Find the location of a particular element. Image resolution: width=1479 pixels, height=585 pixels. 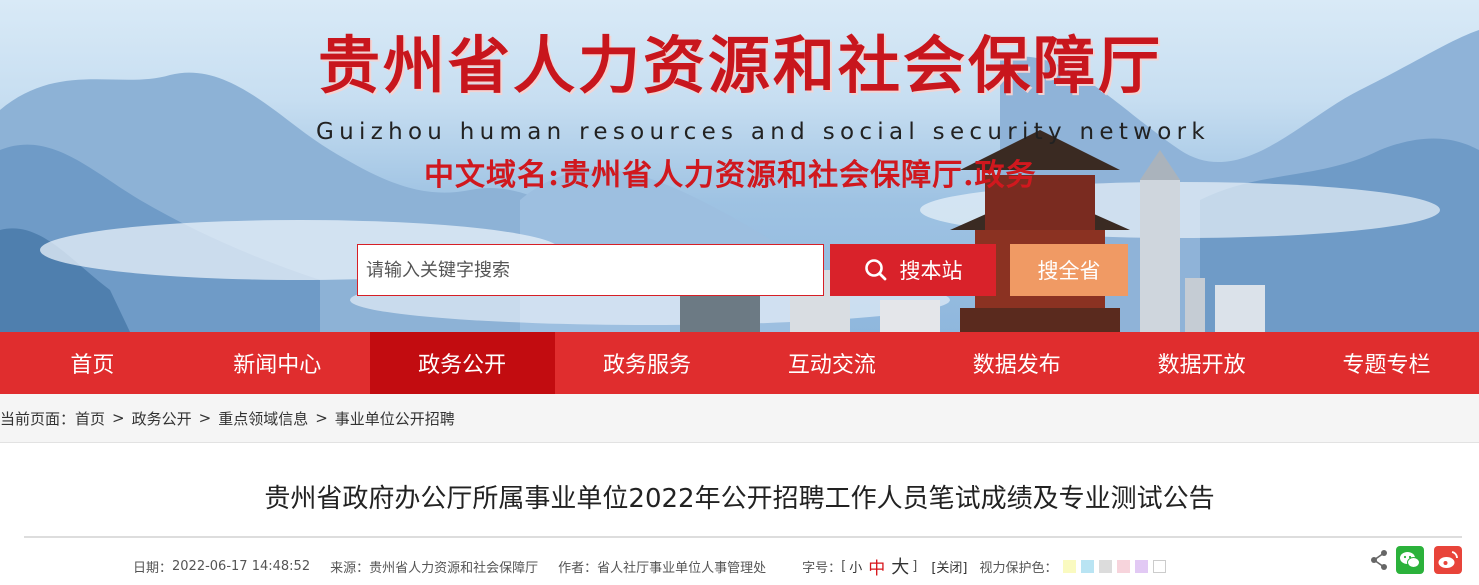

wechat-glyph is located at coordinates (1410, 560).